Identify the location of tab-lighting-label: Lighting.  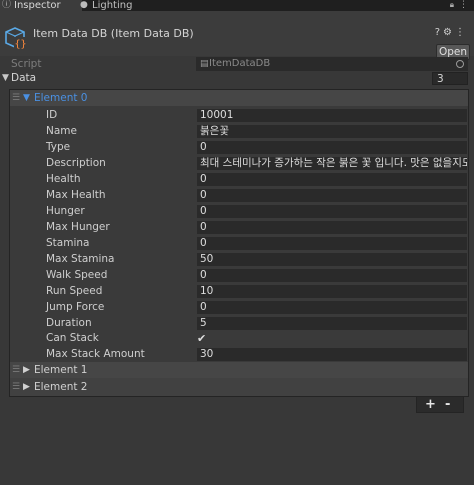
(112, 5).